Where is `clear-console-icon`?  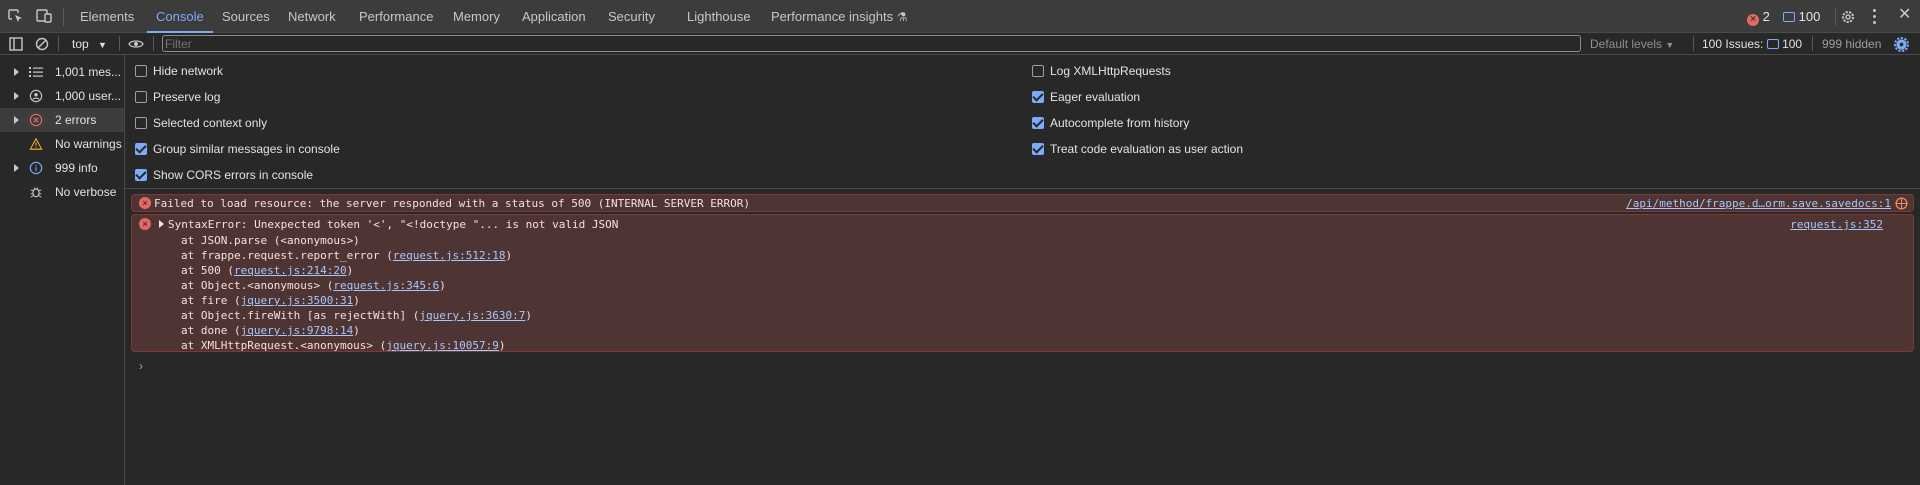 clear-console-icon is located at coordinates (42, 44).